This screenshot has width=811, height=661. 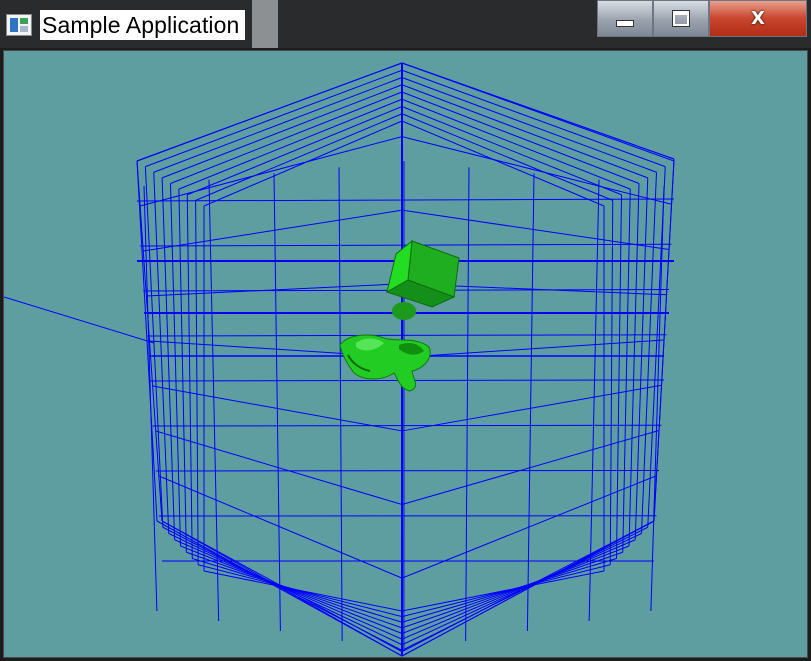 I want to click on close-icon: X, so click(x=758, y=18).